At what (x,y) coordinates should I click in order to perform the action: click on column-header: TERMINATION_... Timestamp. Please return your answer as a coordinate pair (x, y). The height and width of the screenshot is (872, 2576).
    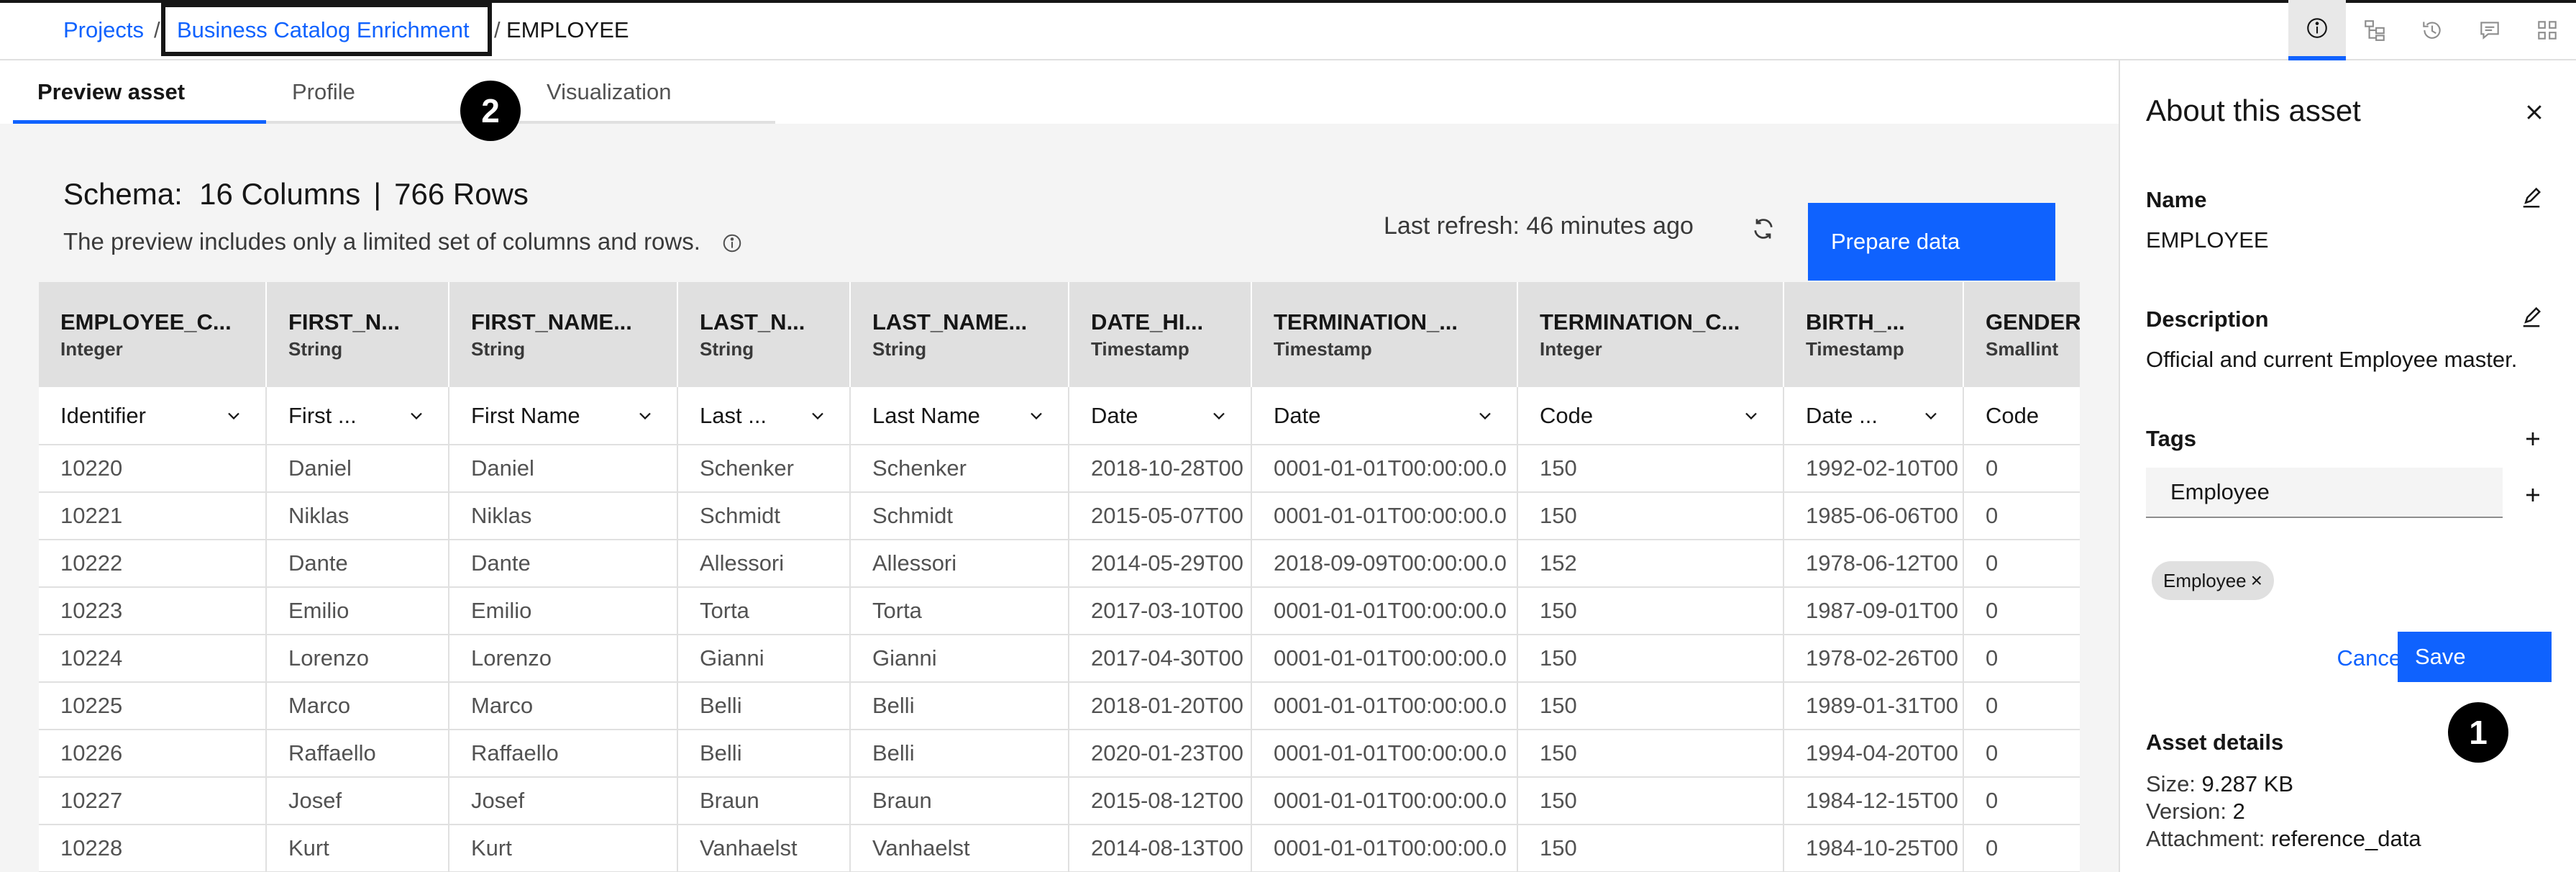
    Looking at the image, I should click on (1384, 335).